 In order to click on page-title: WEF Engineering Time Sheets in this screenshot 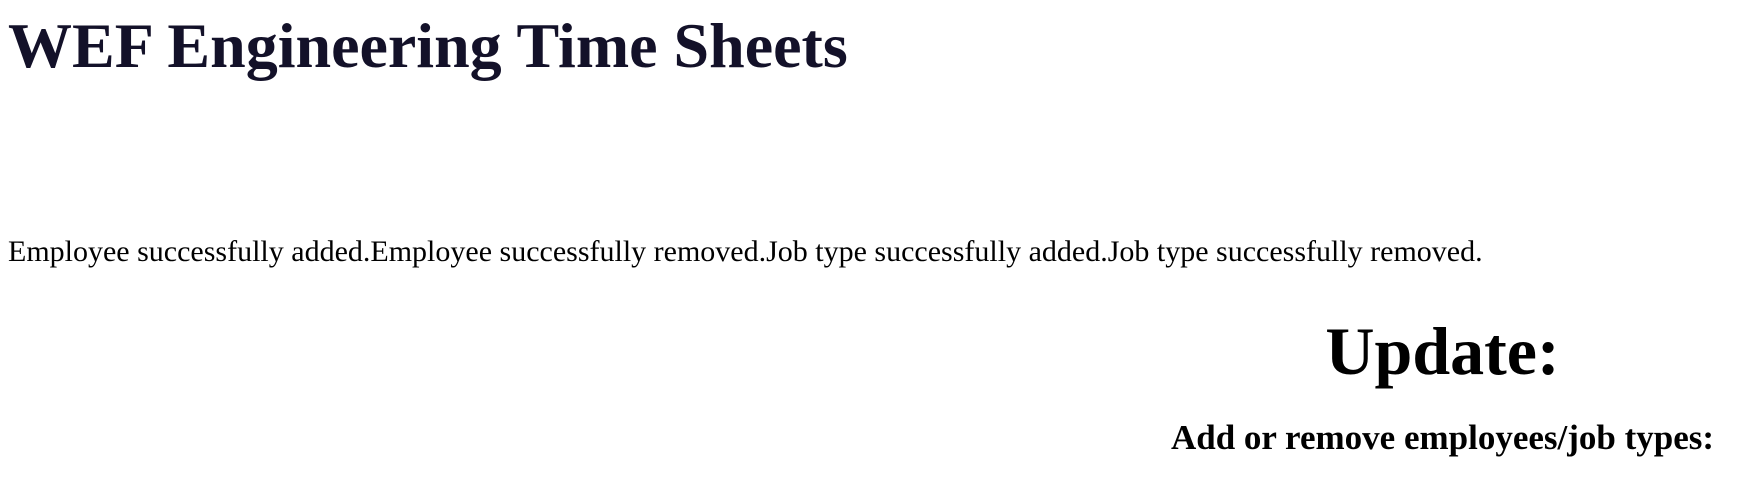, I will do `click(428, 45)`.